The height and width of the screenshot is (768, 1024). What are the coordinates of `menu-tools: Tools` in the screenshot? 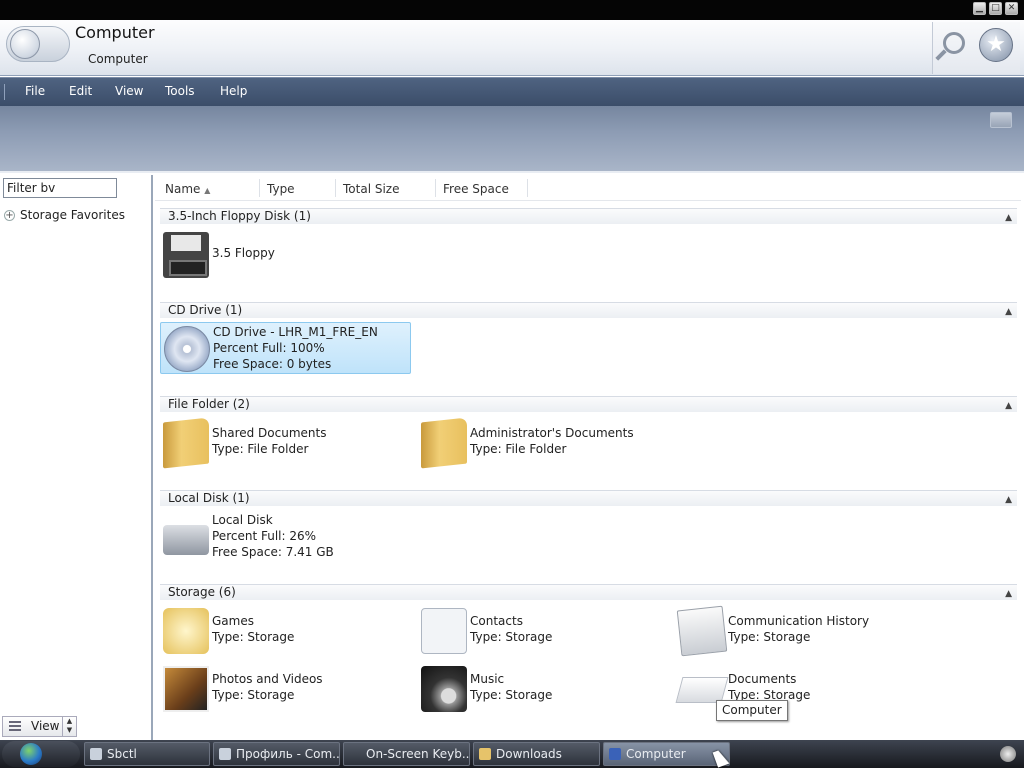 It's located at (180, 91).